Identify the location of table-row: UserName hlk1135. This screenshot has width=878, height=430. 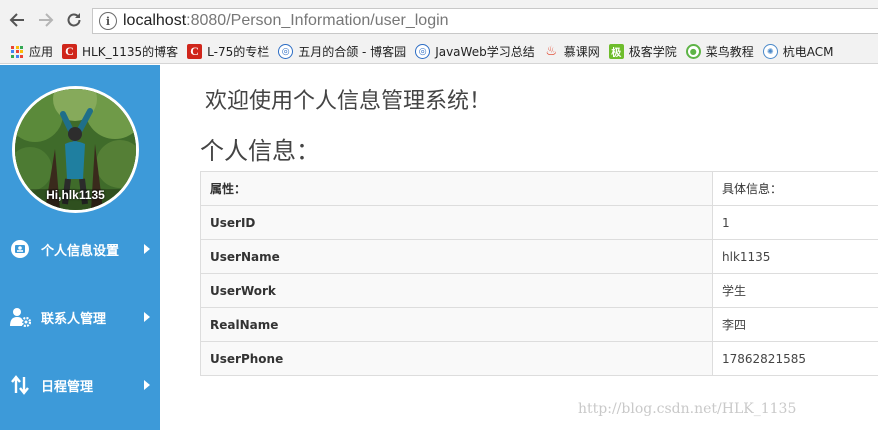
(539, 256).